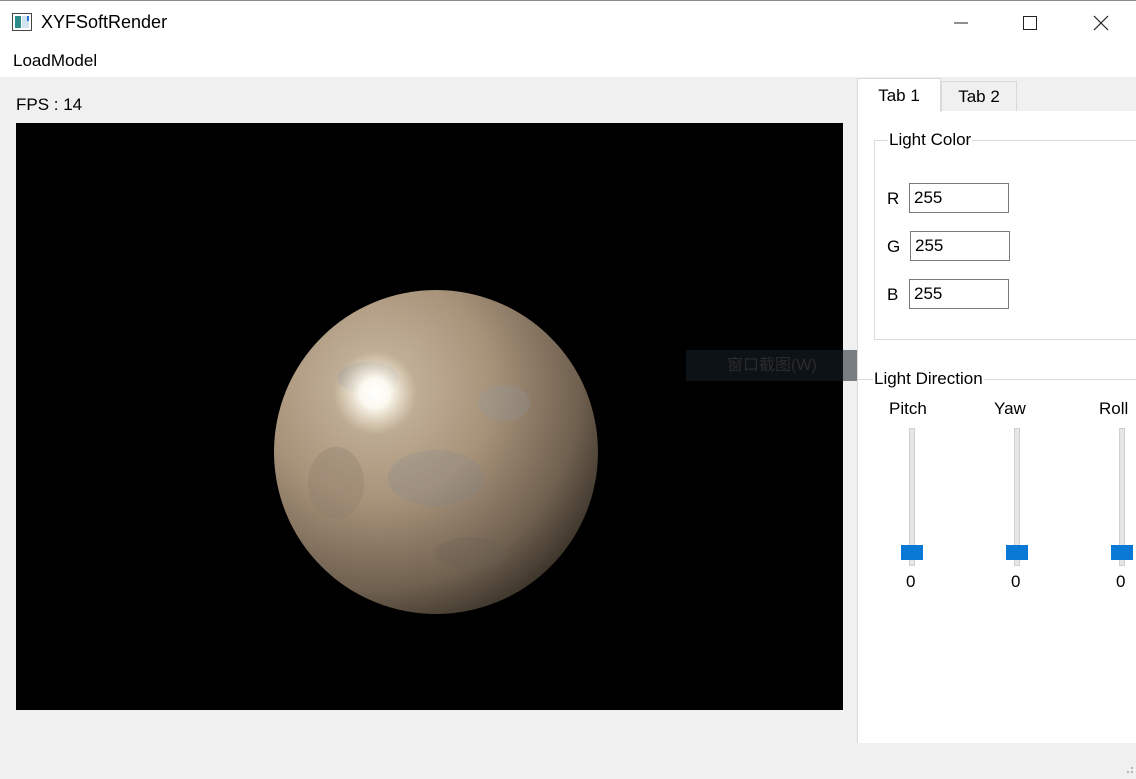 This screenshot has width=1136, height=779. What do you see at coordinates (930, 140) in the screenshot?
I see `light-color-title: Light Color` at bounding box center [930, 140].